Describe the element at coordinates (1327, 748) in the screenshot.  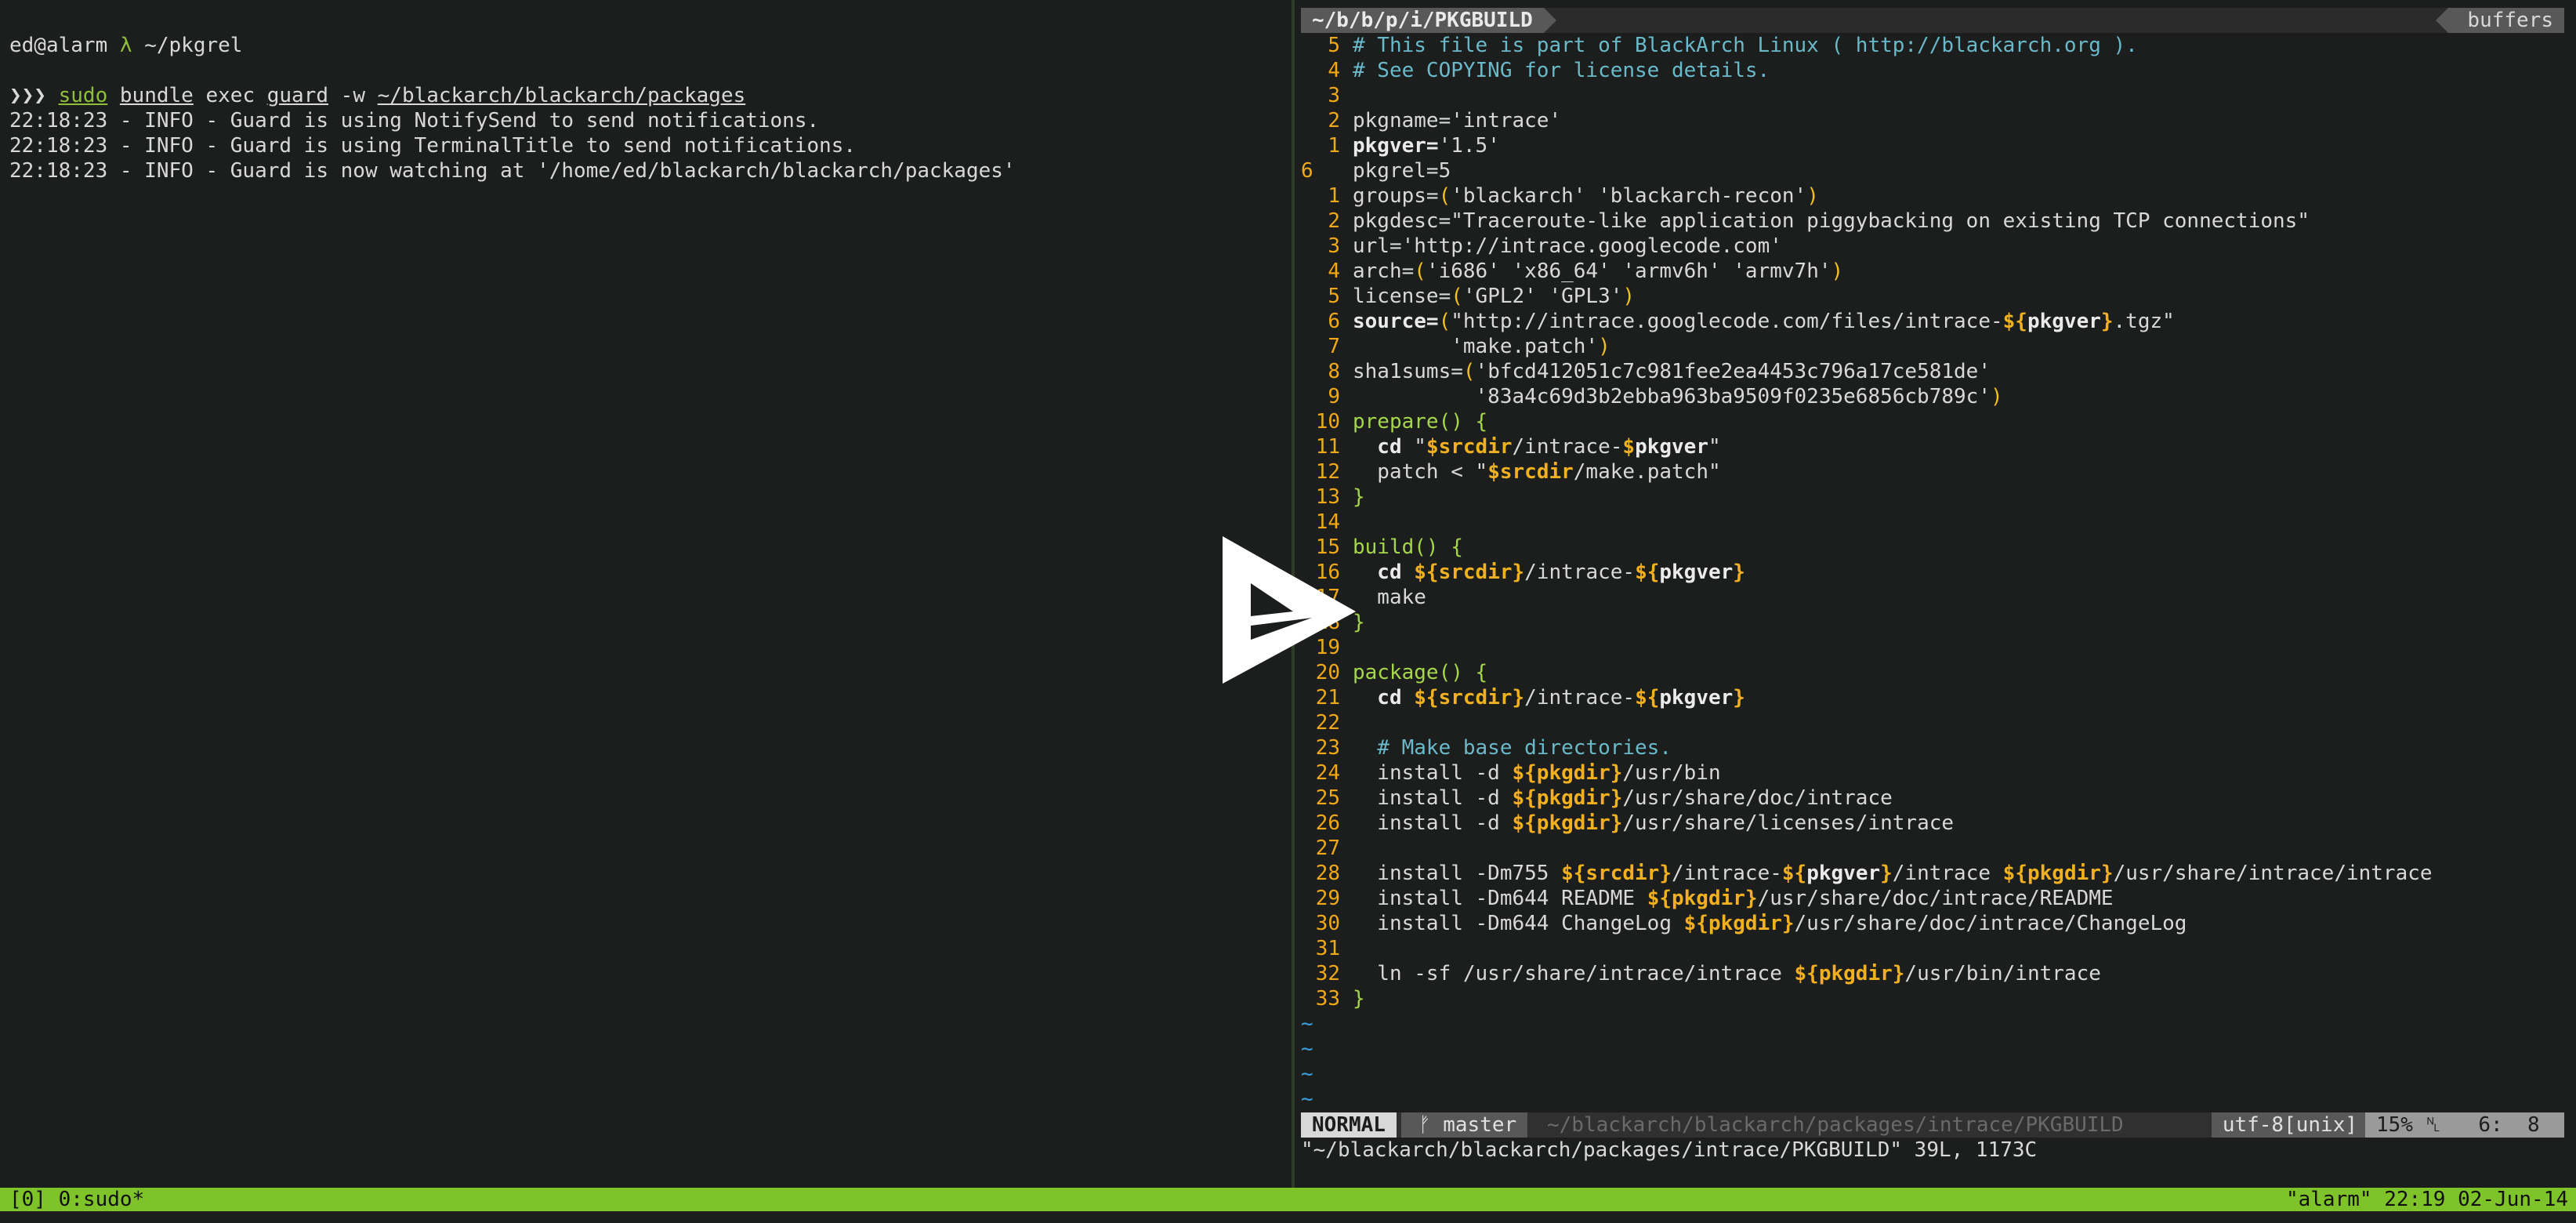
I see `line-number: 23` at that location.